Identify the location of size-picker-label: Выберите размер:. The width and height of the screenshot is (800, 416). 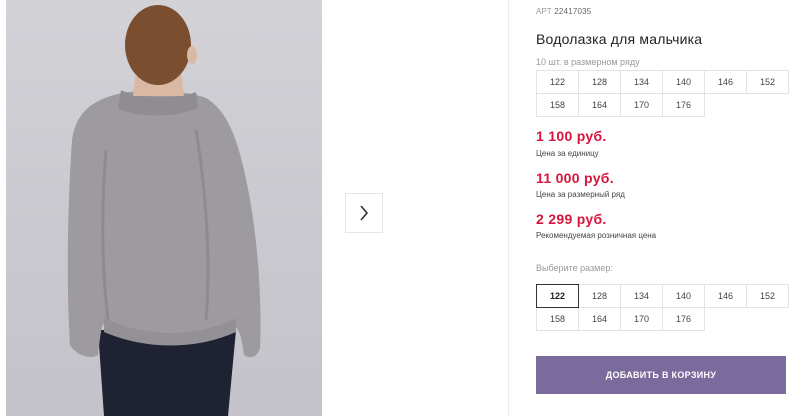
(574, 268).